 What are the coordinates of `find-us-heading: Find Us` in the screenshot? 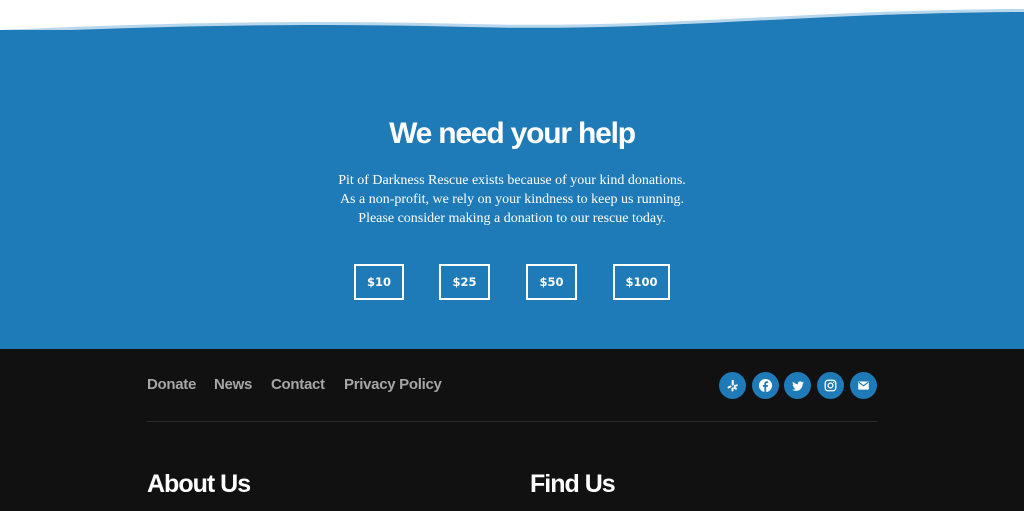 It's located at (573, 484).